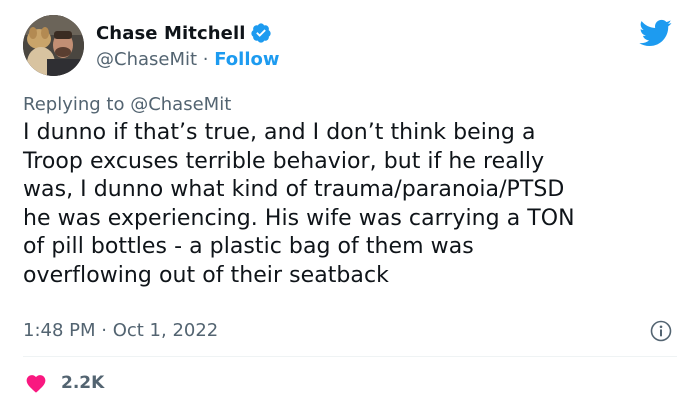 The height and width of the screenshot is (410, 700). What do you see at coordinates (170, 33) in the screenshot?
I see `display-name: Chase Mitchell` at bounding box center [170, 33].